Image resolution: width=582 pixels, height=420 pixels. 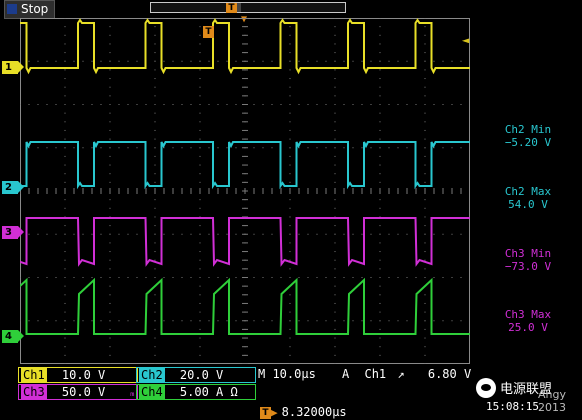 I want to click on ch2-ground-marker-icon: 2, so click(x=13, y=187).